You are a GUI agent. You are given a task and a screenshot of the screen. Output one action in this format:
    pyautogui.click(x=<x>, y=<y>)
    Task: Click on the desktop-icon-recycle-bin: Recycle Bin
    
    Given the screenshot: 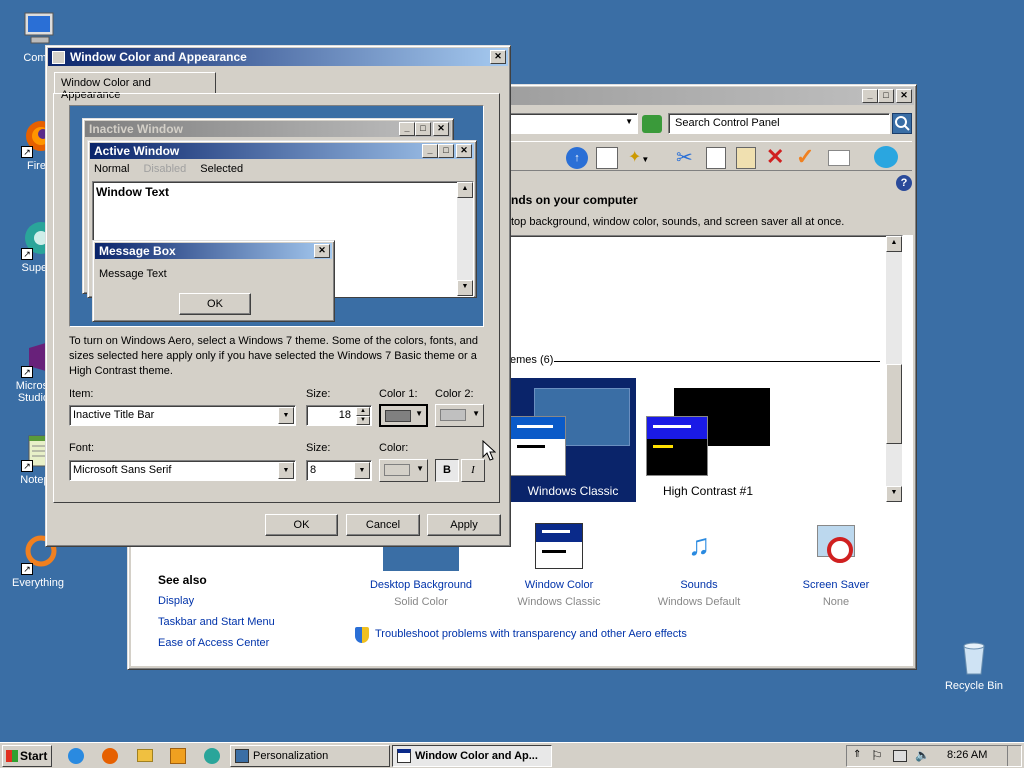 What is the action you would take?
    pyautogui.click(x=974, y=665)
    